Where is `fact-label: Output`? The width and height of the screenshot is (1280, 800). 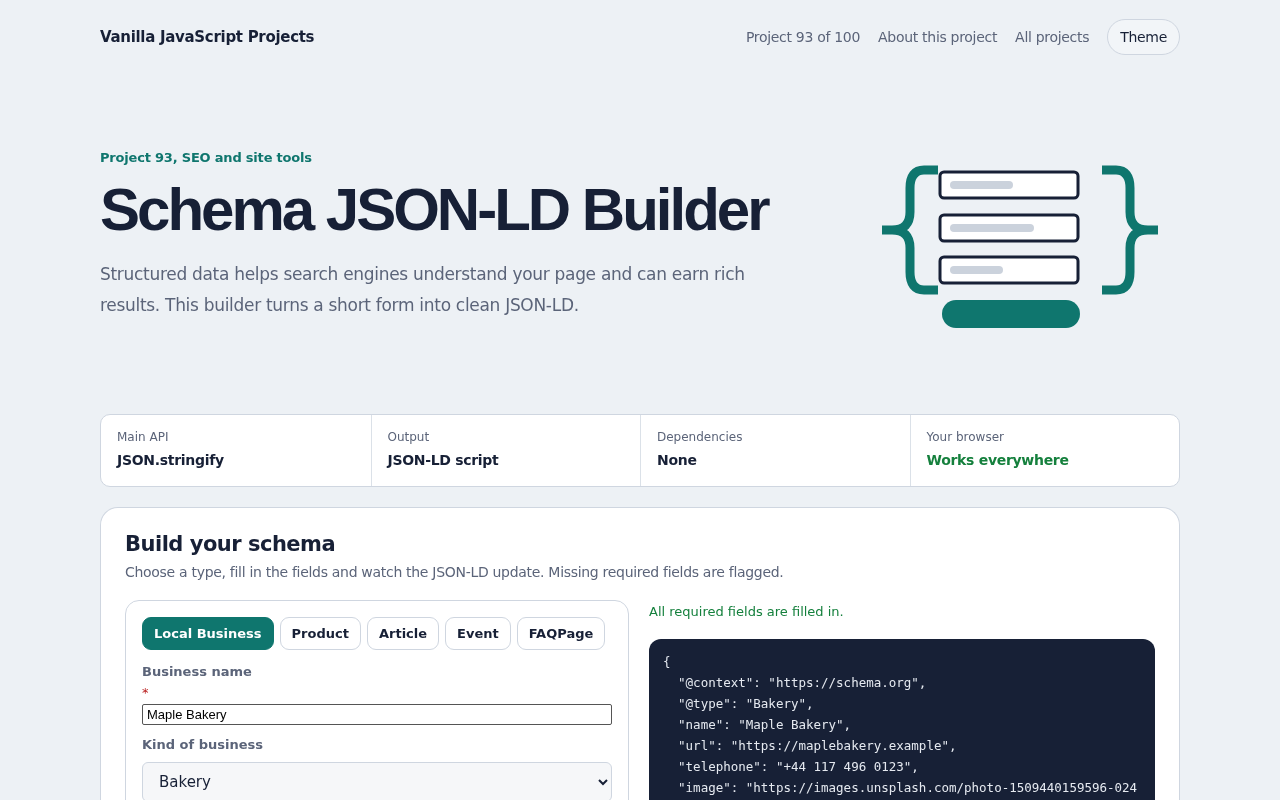
fact-label: Output is located at coordinates (409, 437).